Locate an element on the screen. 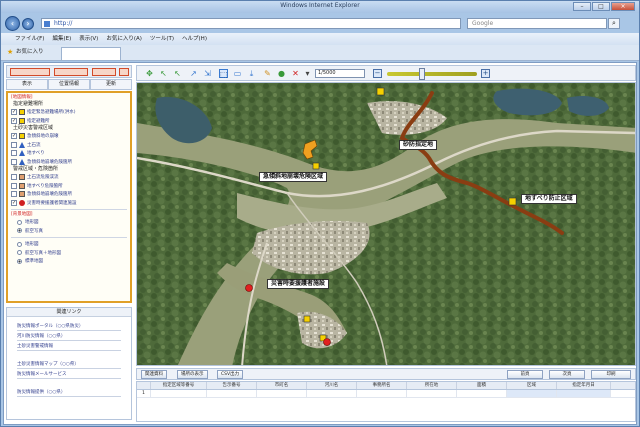  menu-help: ヘルプ(H) is located at coordinates (194, 39).